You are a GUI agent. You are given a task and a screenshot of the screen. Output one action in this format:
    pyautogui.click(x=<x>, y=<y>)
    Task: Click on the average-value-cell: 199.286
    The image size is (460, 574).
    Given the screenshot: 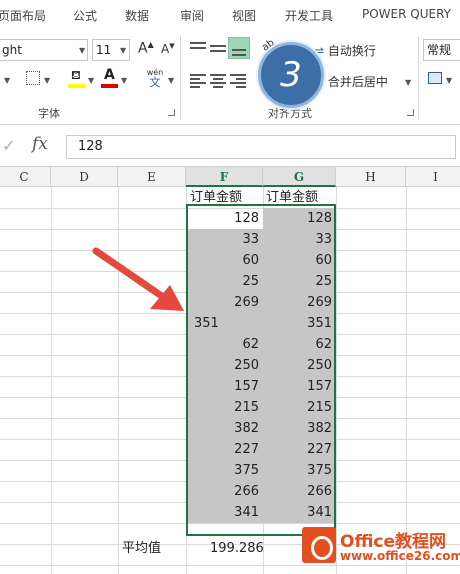 What is the action you would take?
    pyautogui.click(x=243, y=548)
    